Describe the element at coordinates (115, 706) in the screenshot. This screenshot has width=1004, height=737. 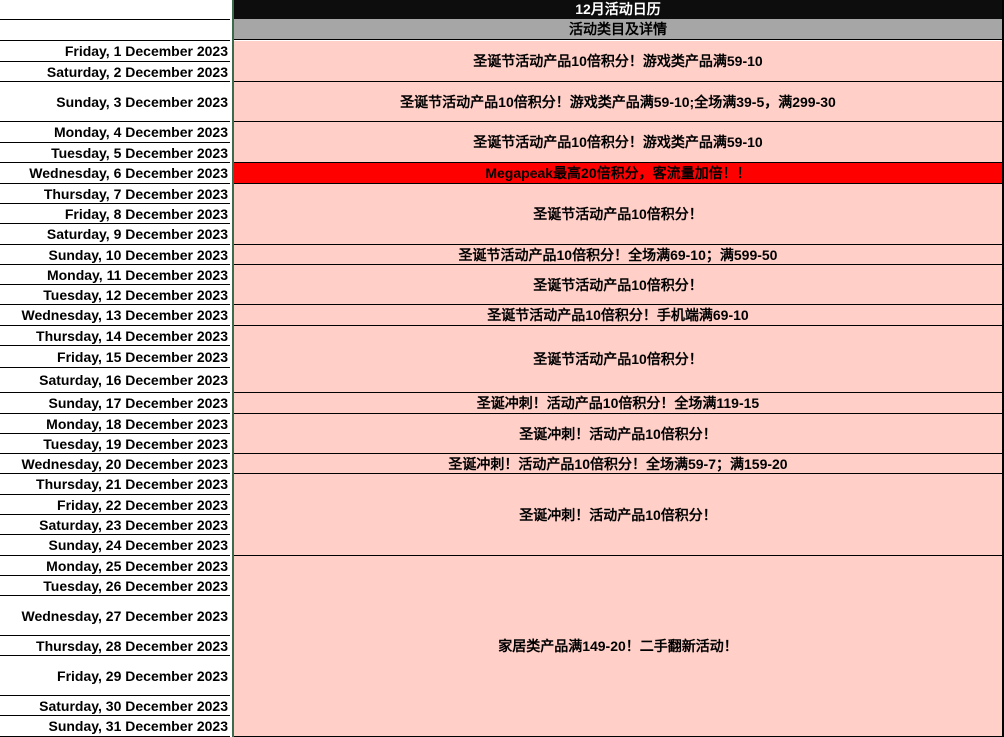
I see `date-cell: Saturday, 30 December 2023` at that location.